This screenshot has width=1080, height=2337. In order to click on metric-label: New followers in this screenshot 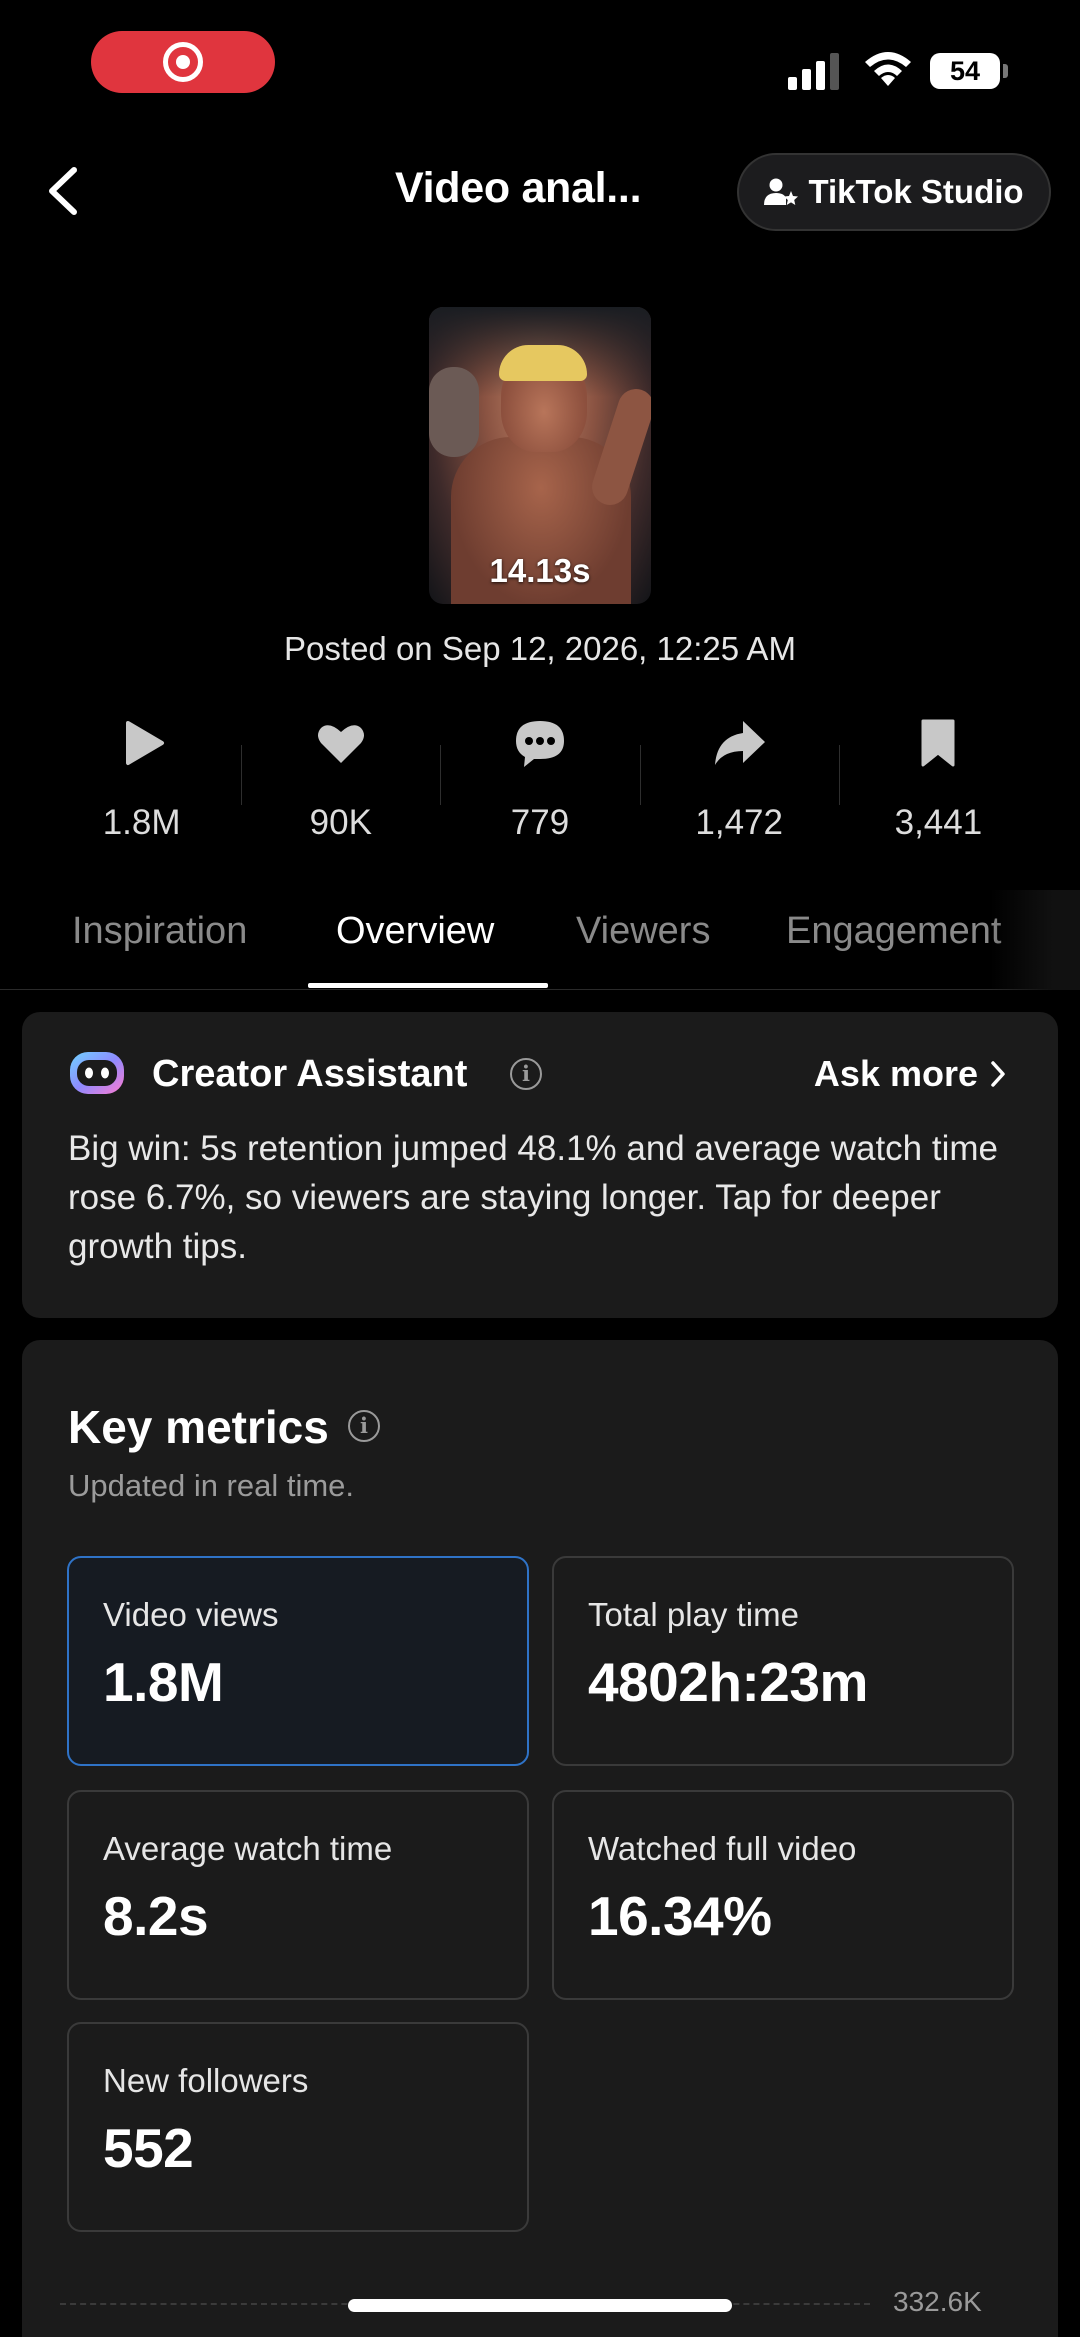, I will do `click(206, 2080)`.